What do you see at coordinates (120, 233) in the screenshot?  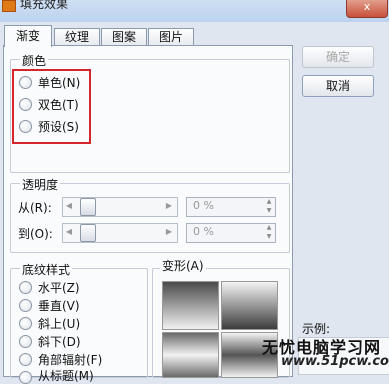 I see `transparency-to-slider: ◀ ▶` at bounding box center [120, 233].